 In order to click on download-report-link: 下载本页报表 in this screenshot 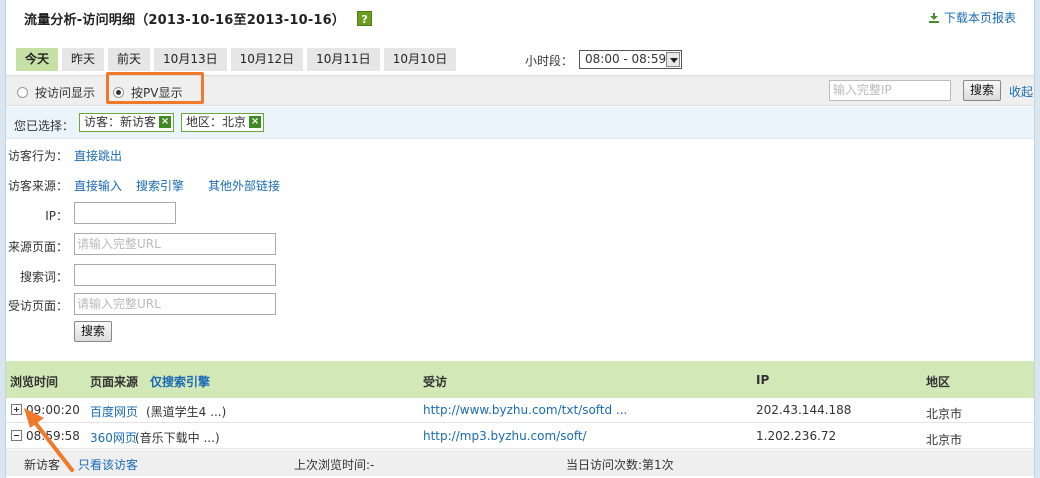, I will do `click(972, 17)`.